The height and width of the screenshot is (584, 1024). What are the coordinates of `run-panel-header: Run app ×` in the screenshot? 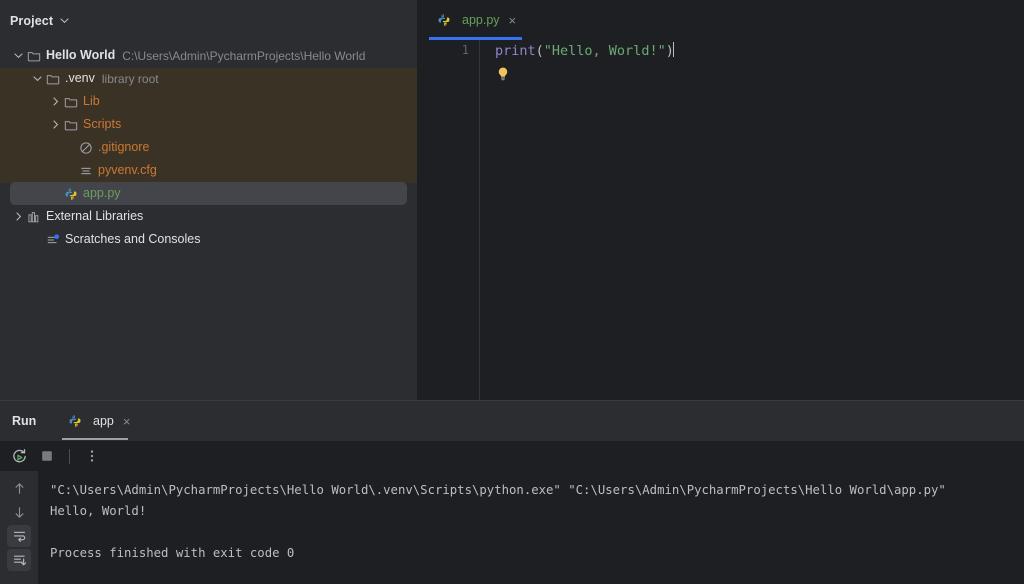 It's located at (512, 421).